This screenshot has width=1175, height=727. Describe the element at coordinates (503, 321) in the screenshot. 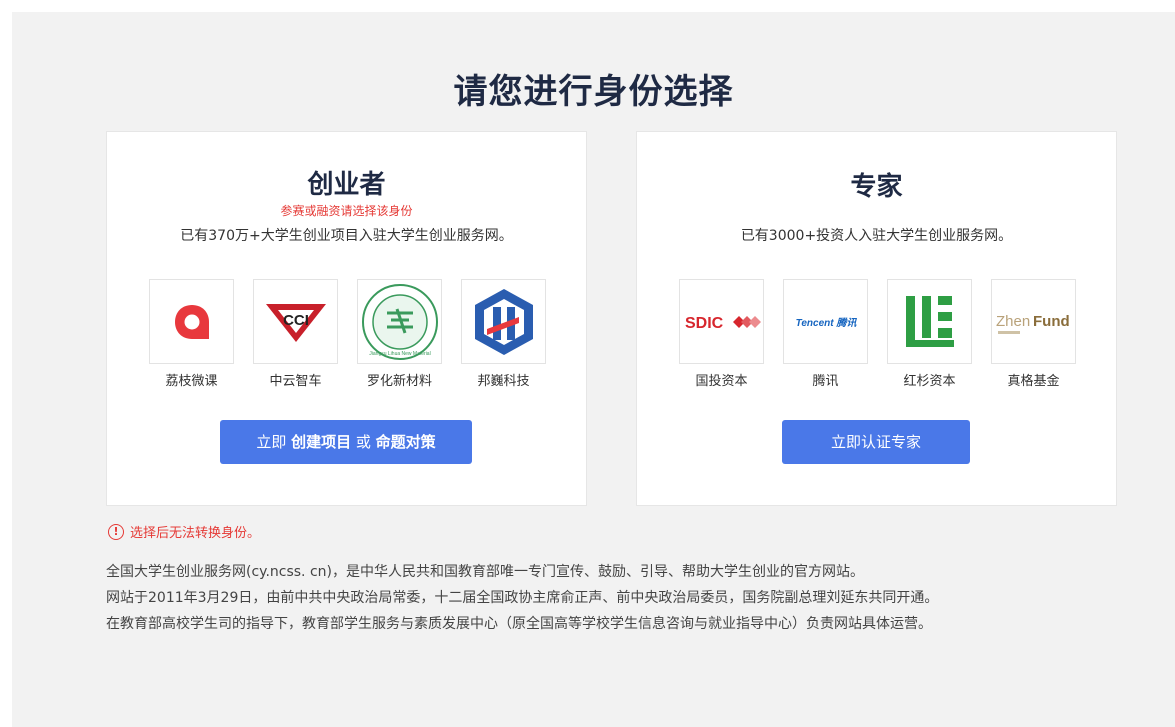

I see `bangwei-logo` at that location.